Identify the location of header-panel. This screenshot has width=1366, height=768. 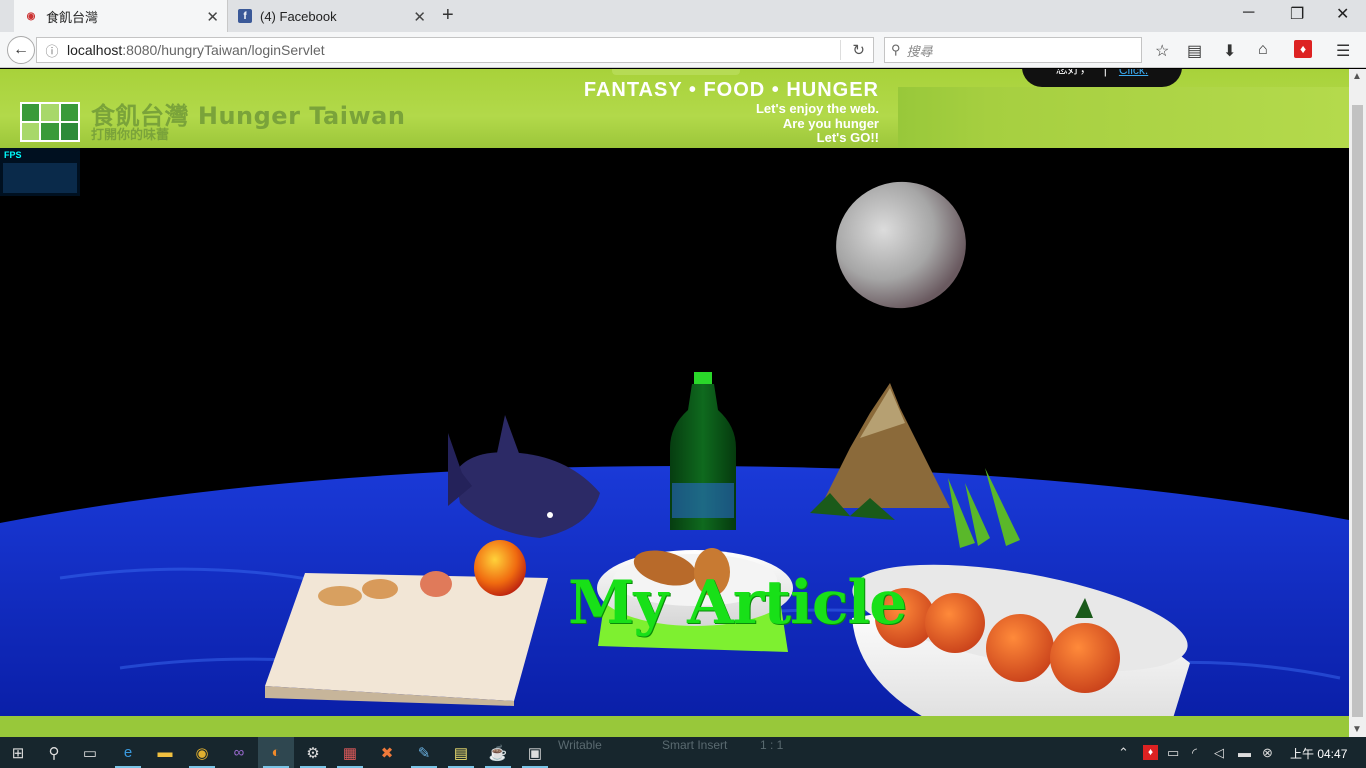
(1123, 117).